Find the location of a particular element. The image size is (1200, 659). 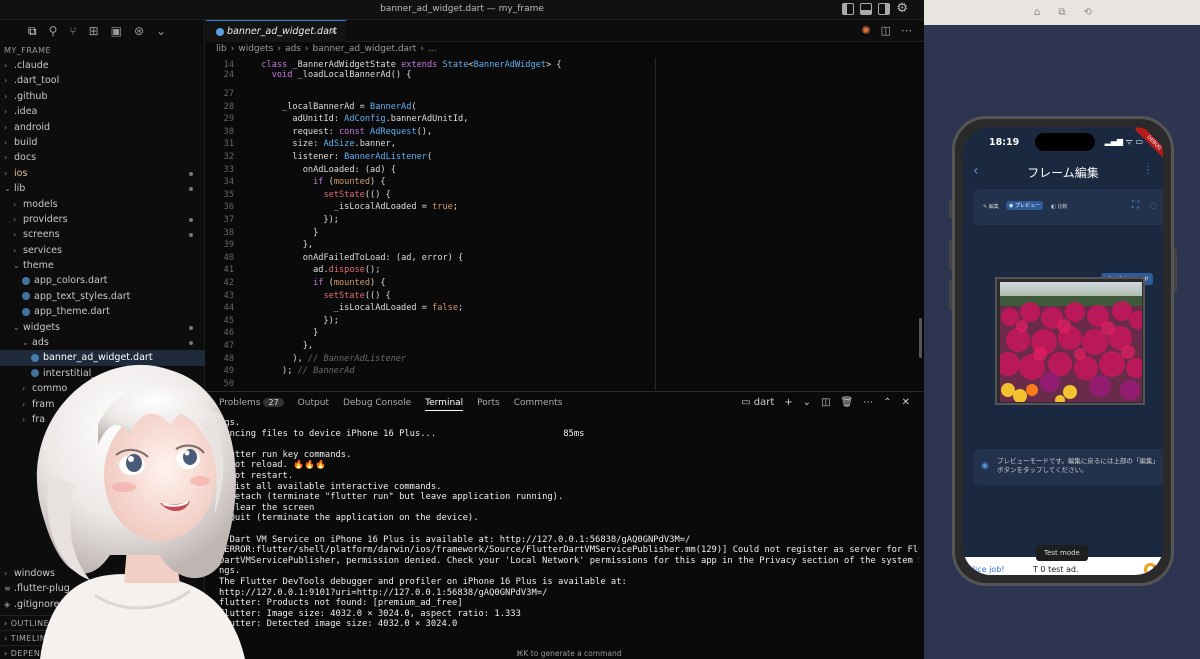

folder-item: › docs is located at coordinates (102, 157).